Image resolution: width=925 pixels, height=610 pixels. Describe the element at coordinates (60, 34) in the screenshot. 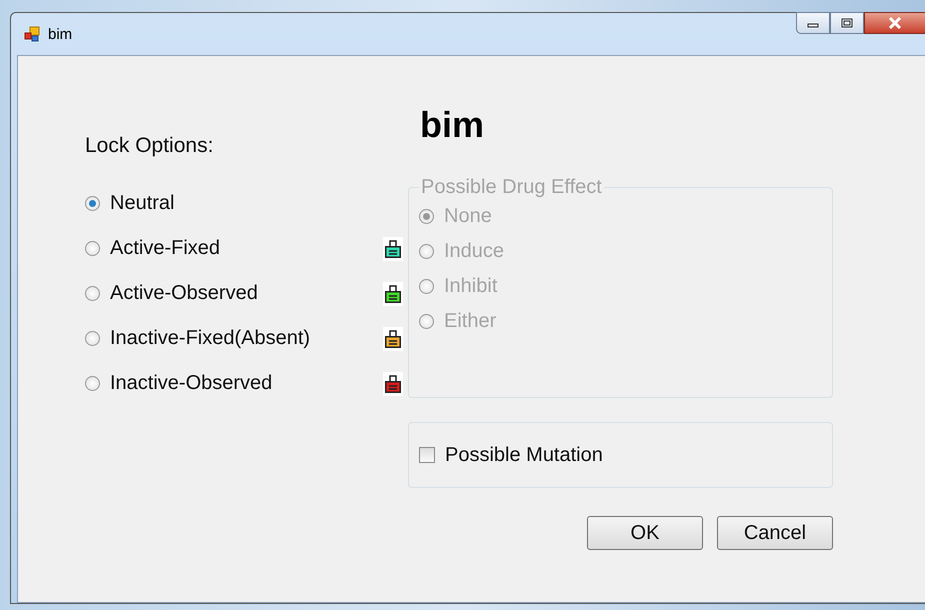

I see `window-title: bim` at that location.